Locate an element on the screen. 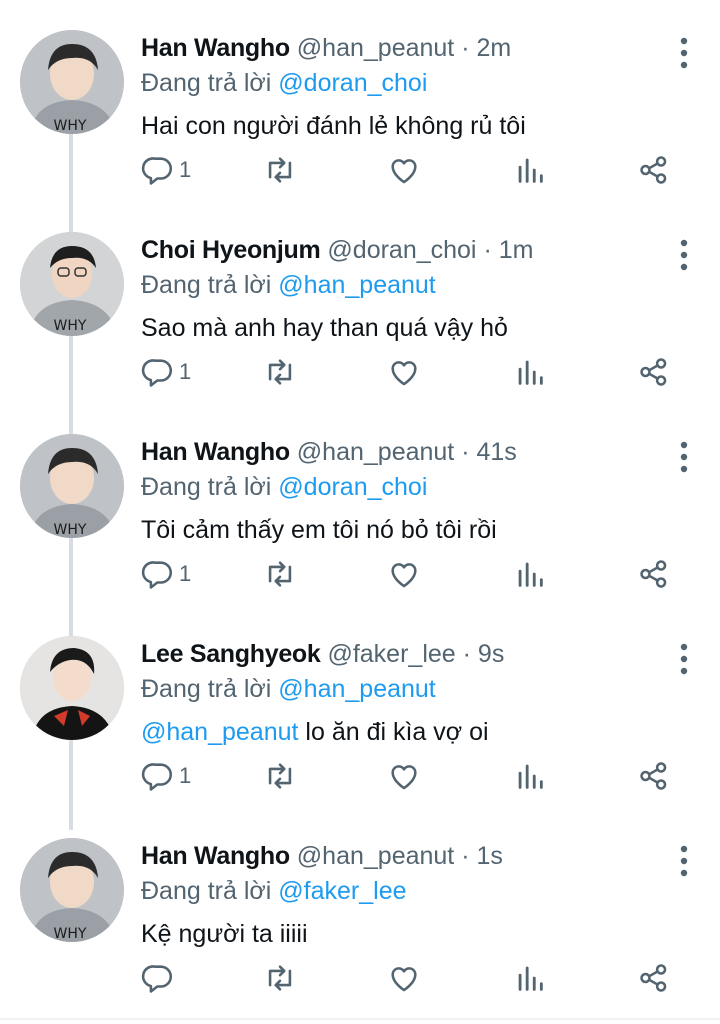 The width and height of the screenshot is (720, 1024). tweet-text: Kệ người ta iiiii is located at coordinates (400, 934).